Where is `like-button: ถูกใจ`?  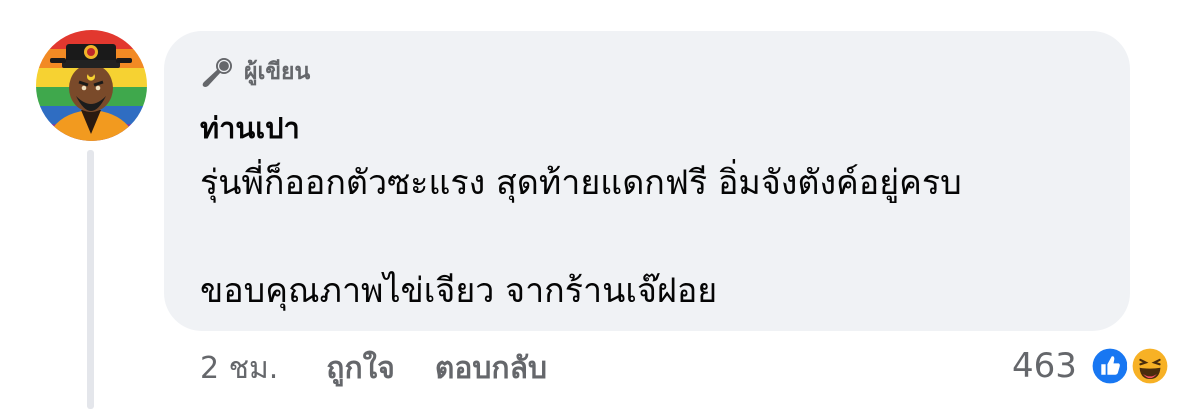
like-button: ถูกใจ is located at coordinates (360, 369).